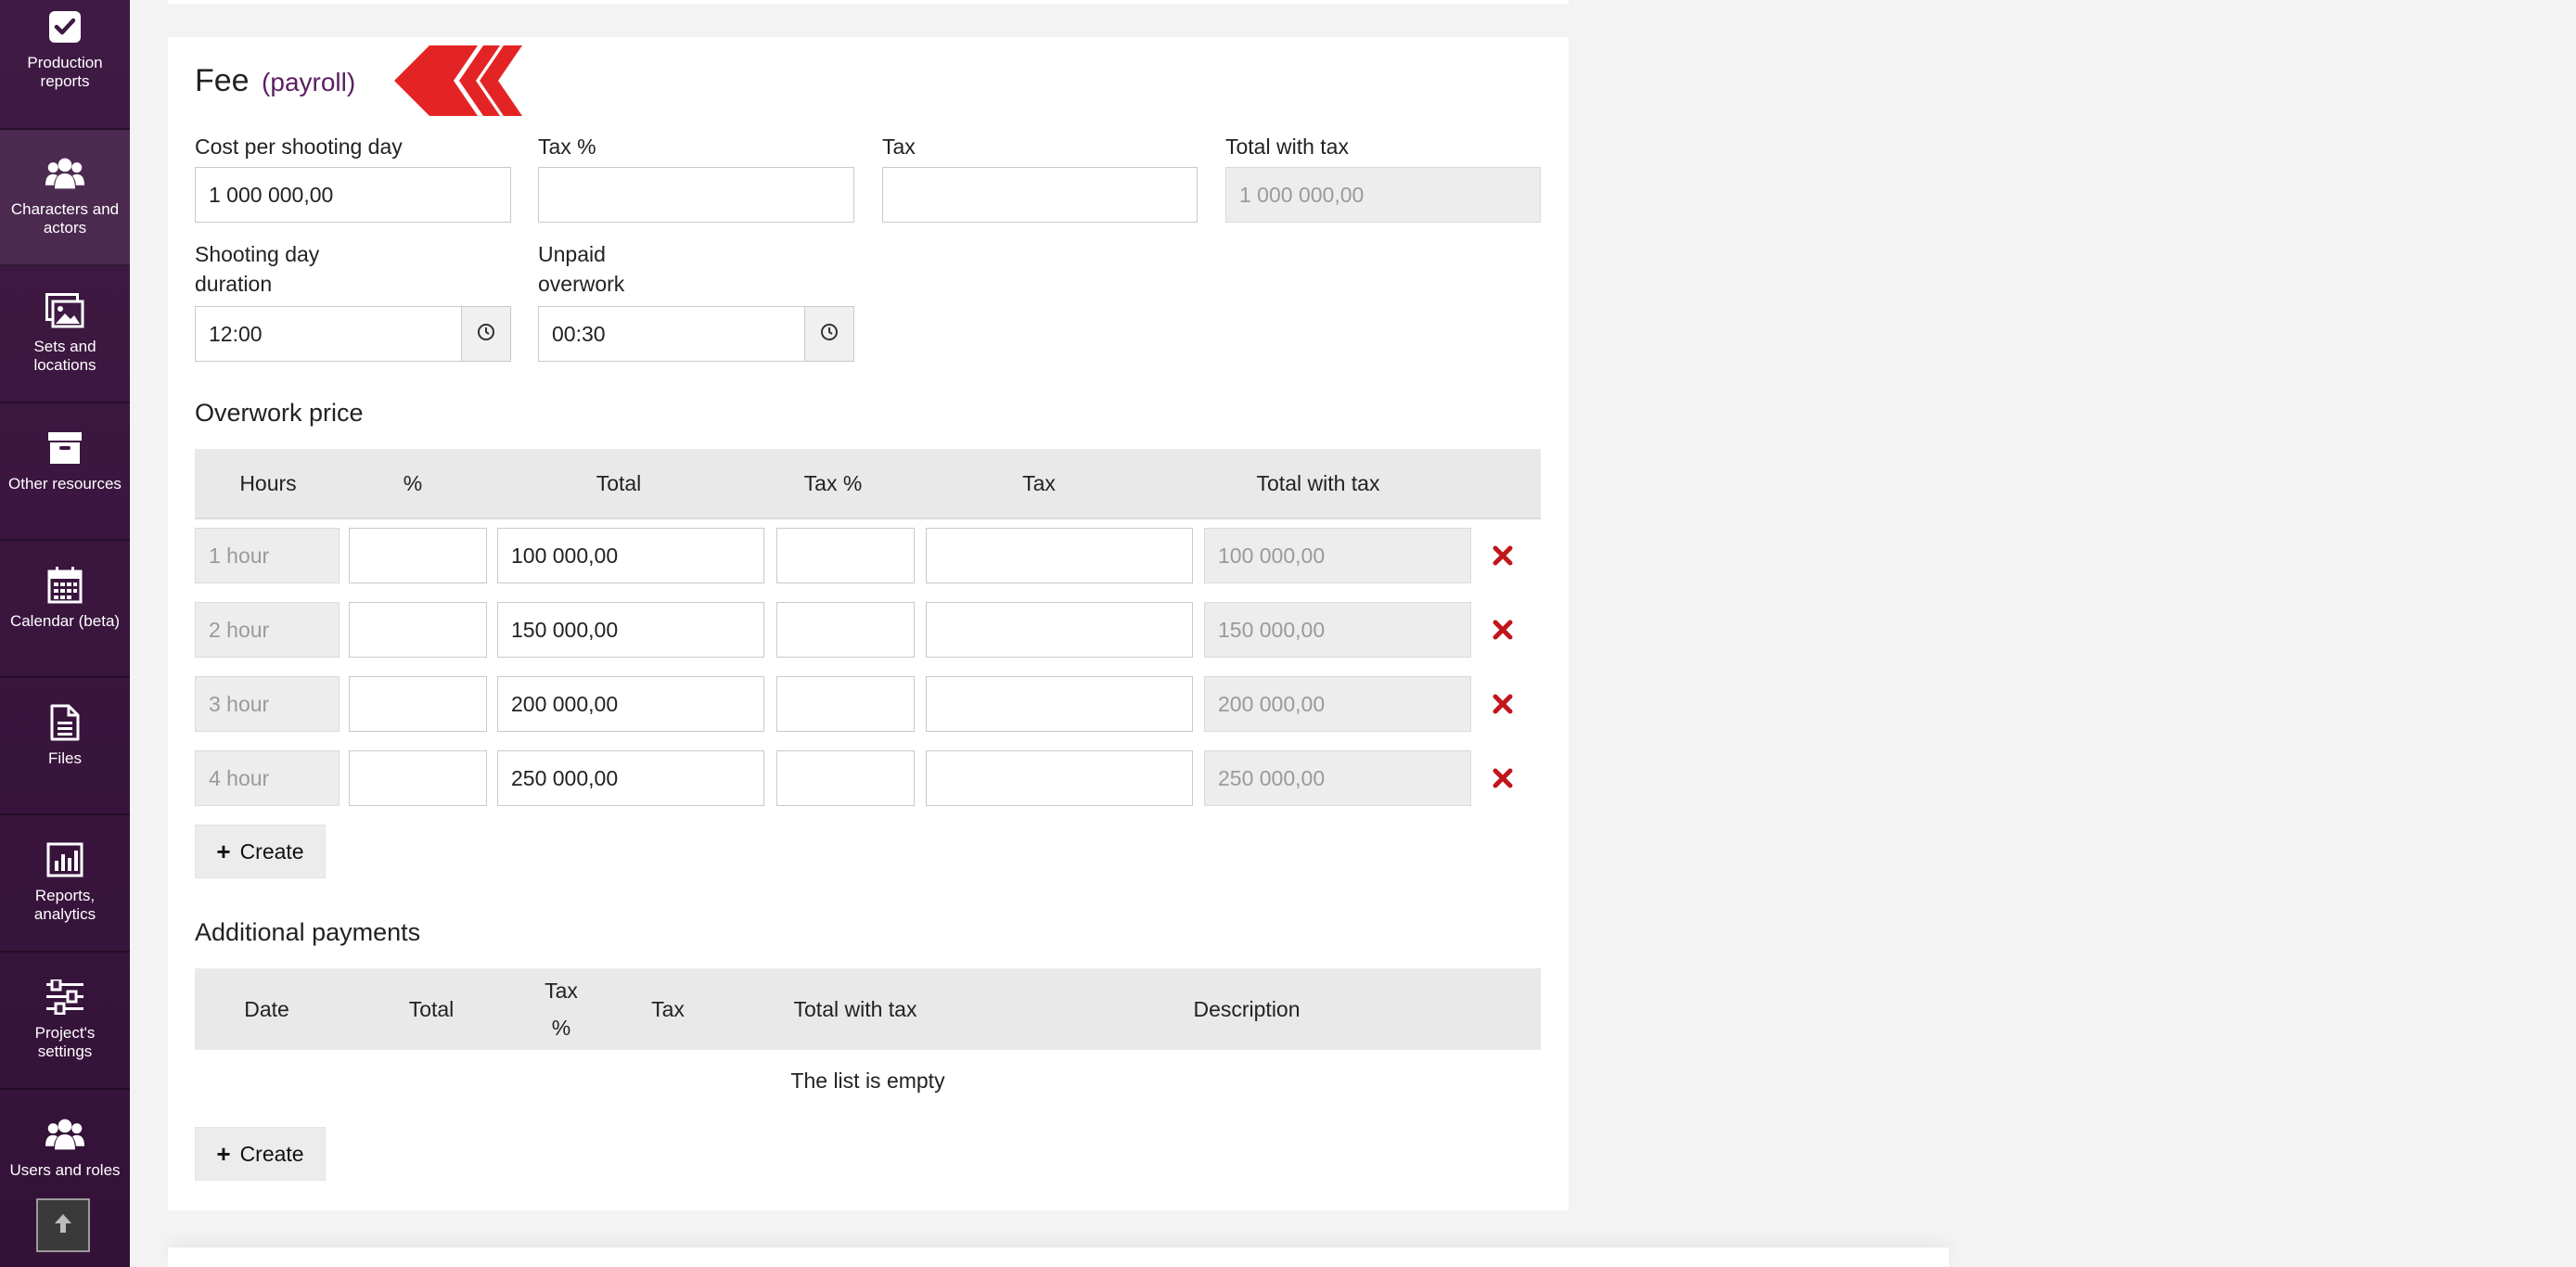 The width and height of the screenshot is (2576, 1267). Describe the element at coordinates (1247, 1009) in the screenshot. I see `col-description: Description` at that location.